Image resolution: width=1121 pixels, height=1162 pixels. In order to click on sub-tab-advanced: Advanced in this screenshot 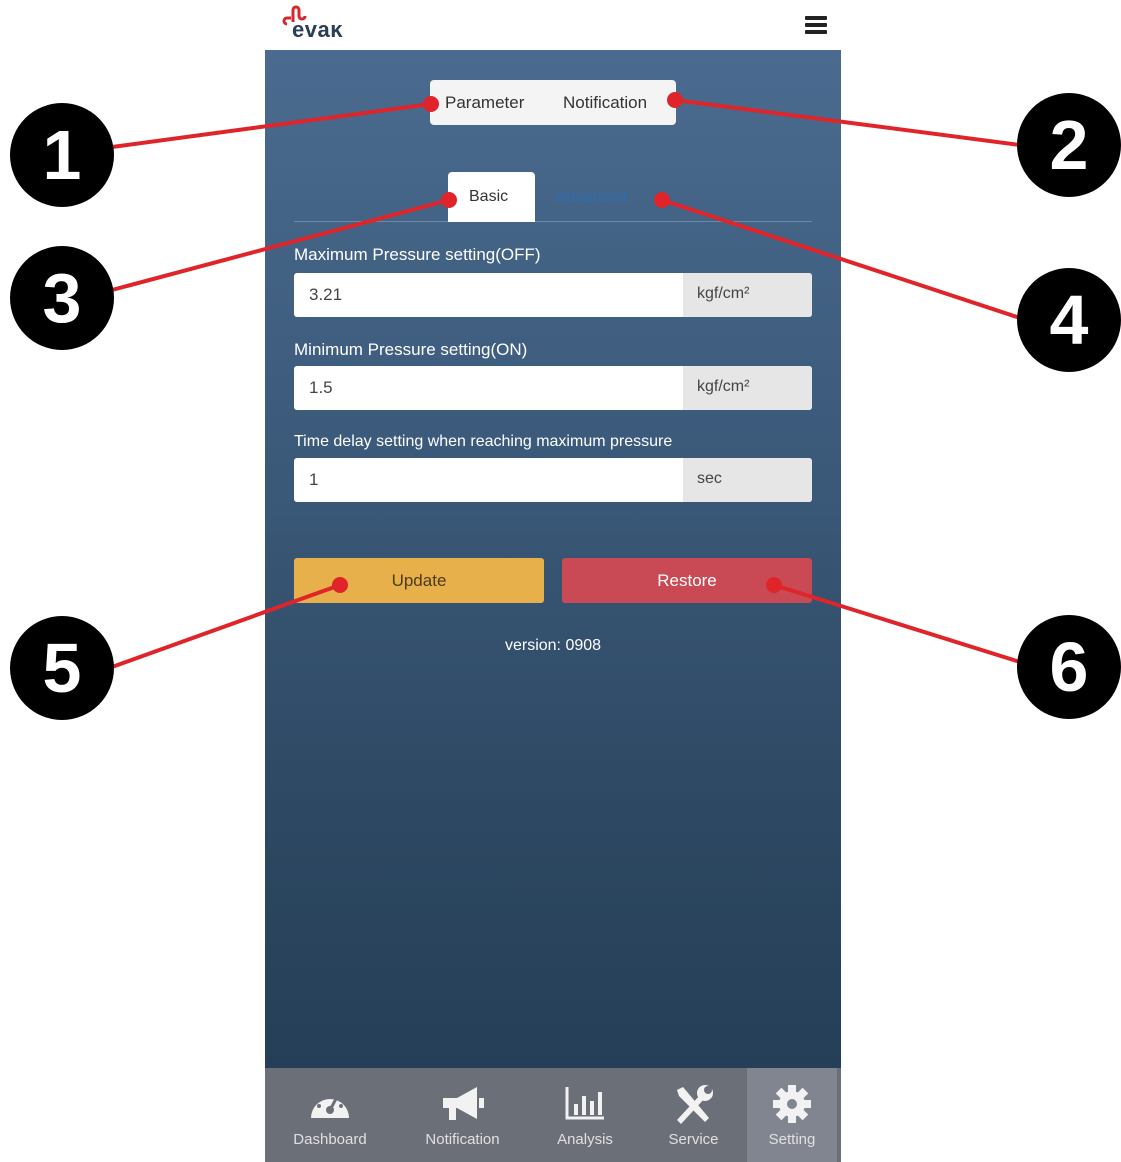, I will do `click(591, 198)`.